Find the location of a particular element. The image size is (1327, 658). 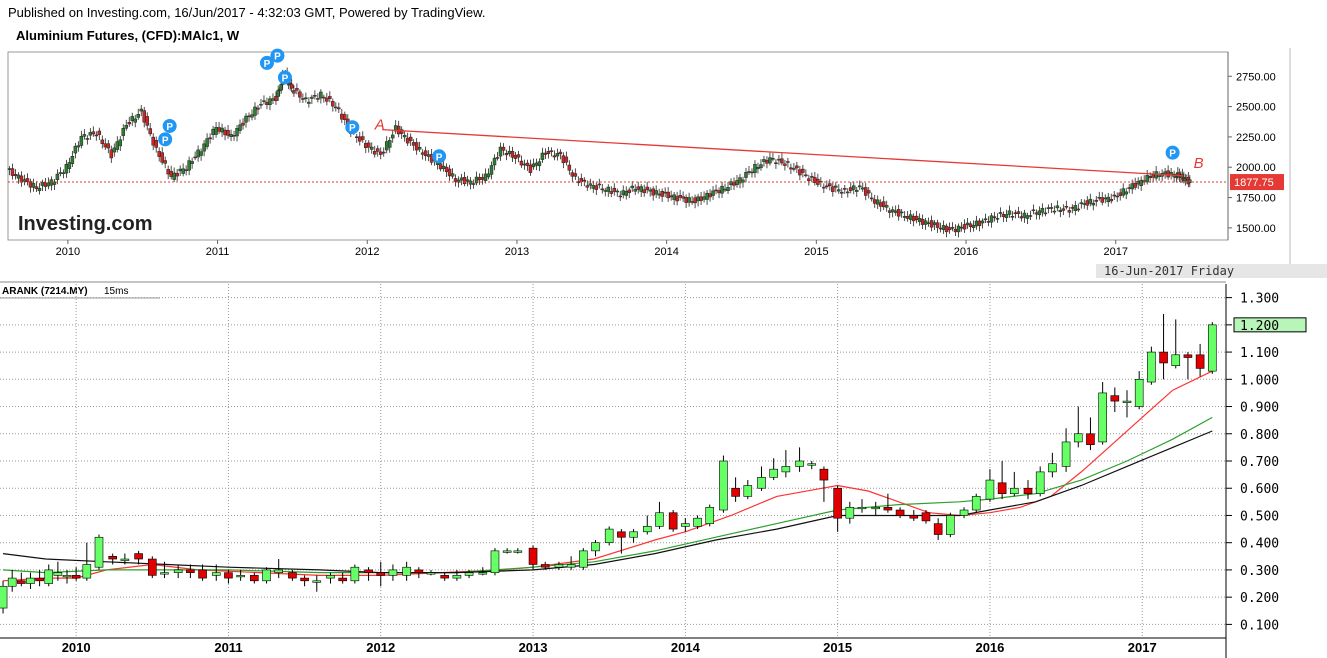

x-tick-label: 2017 is located at coordinates (1115, 252).